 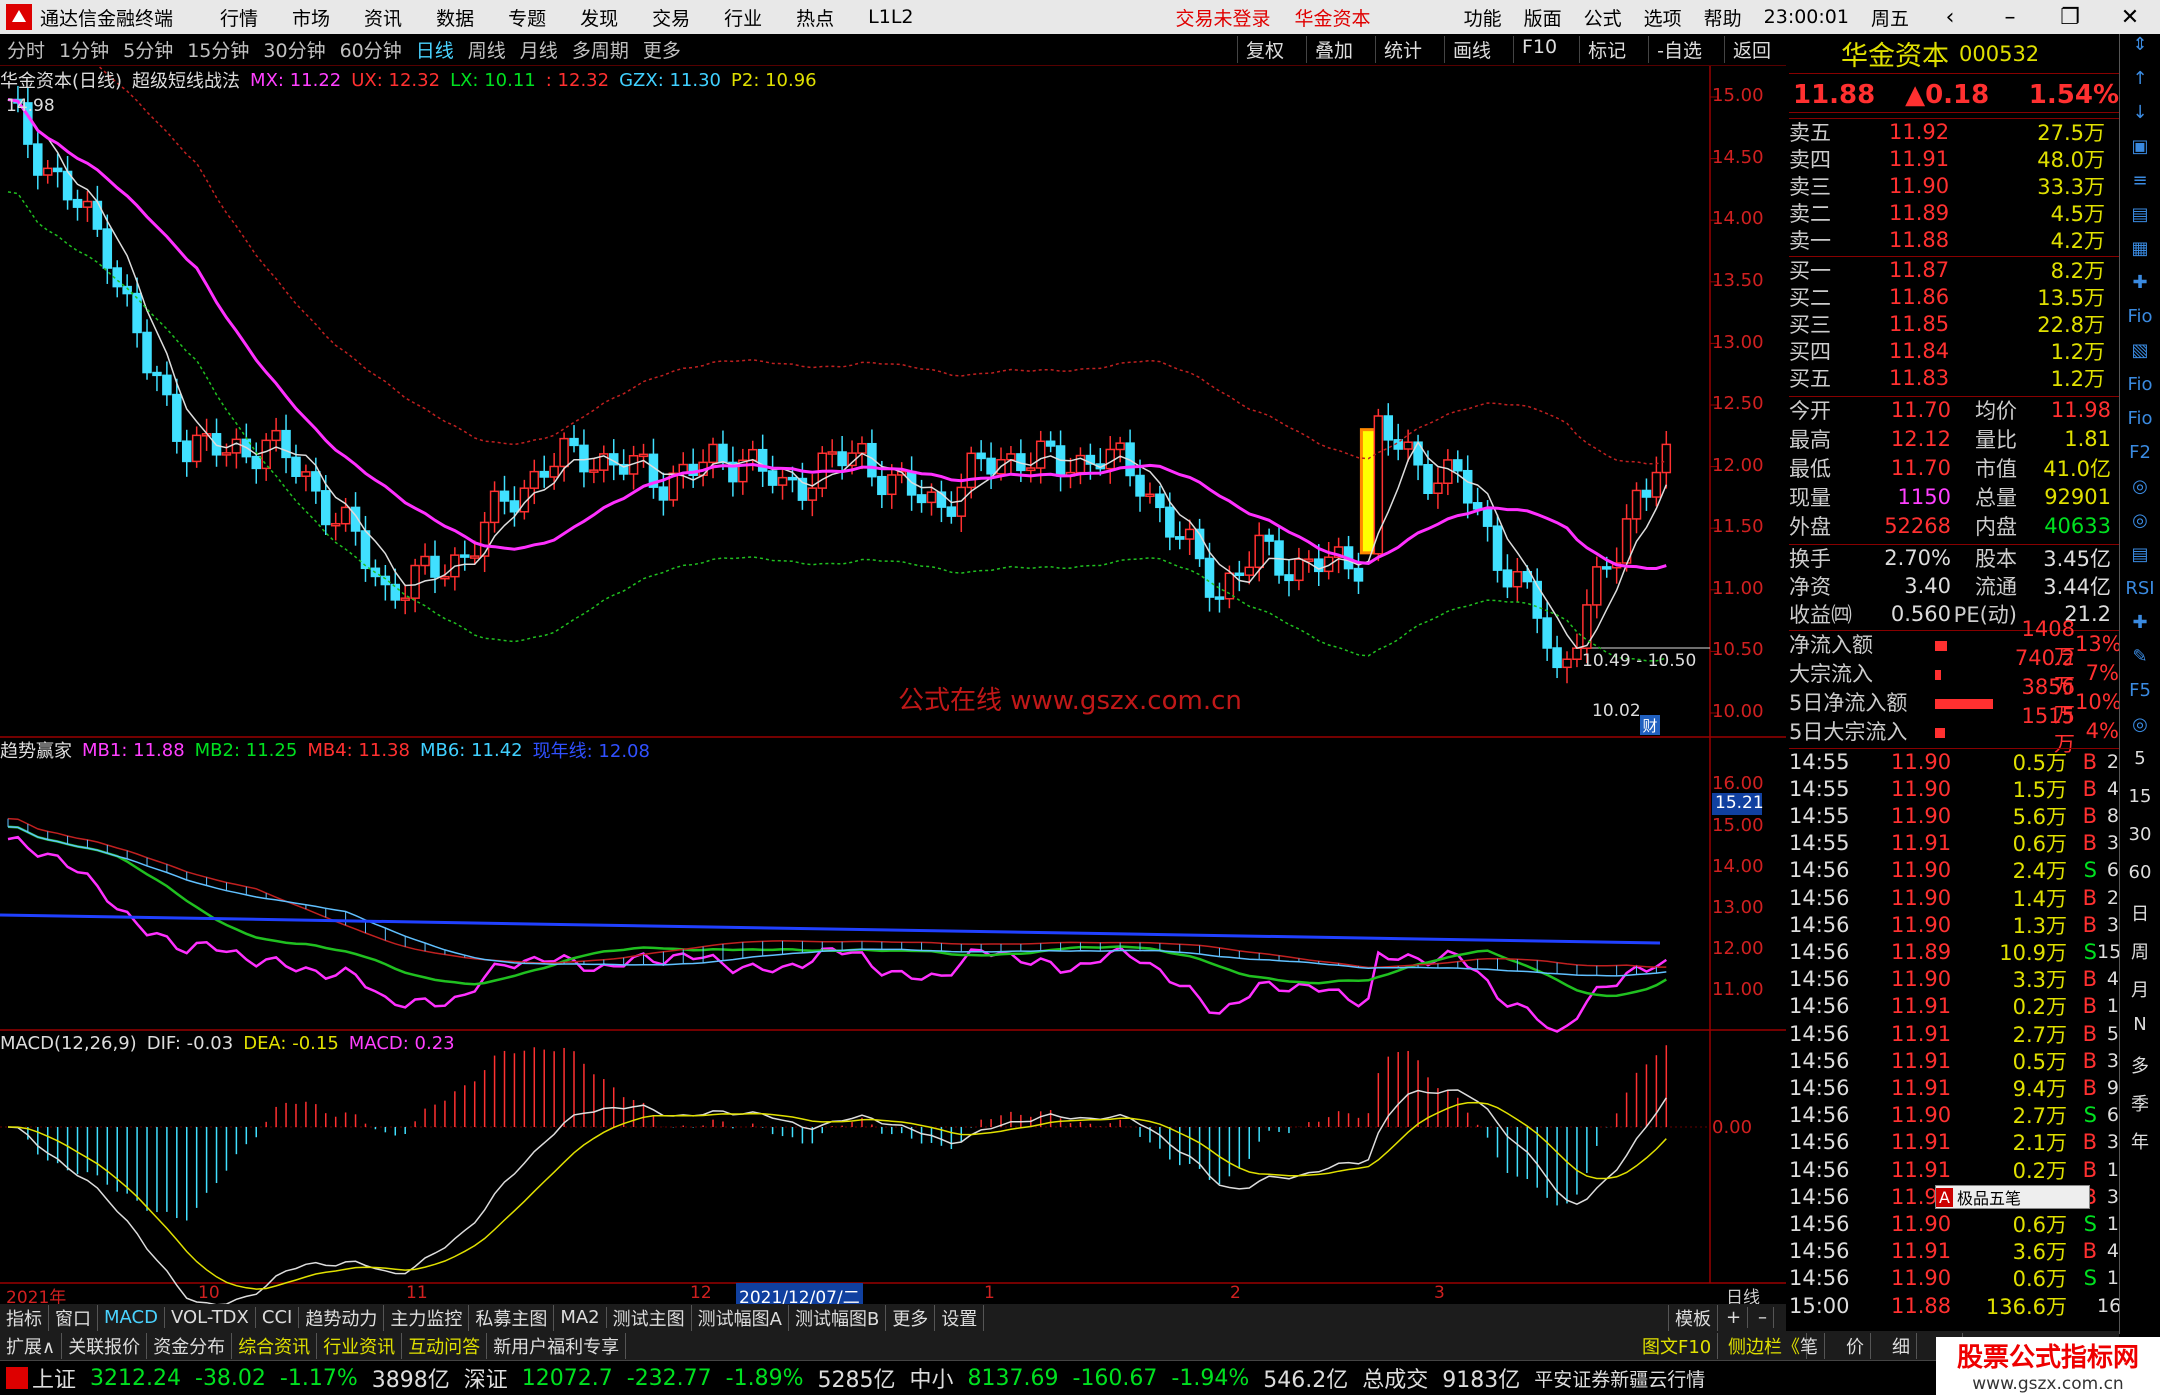 What do you see at coordinates (890, 17) in the screenshot?
I see `menu-item-l1l2: L1L2` at bounding box center [890, 17].